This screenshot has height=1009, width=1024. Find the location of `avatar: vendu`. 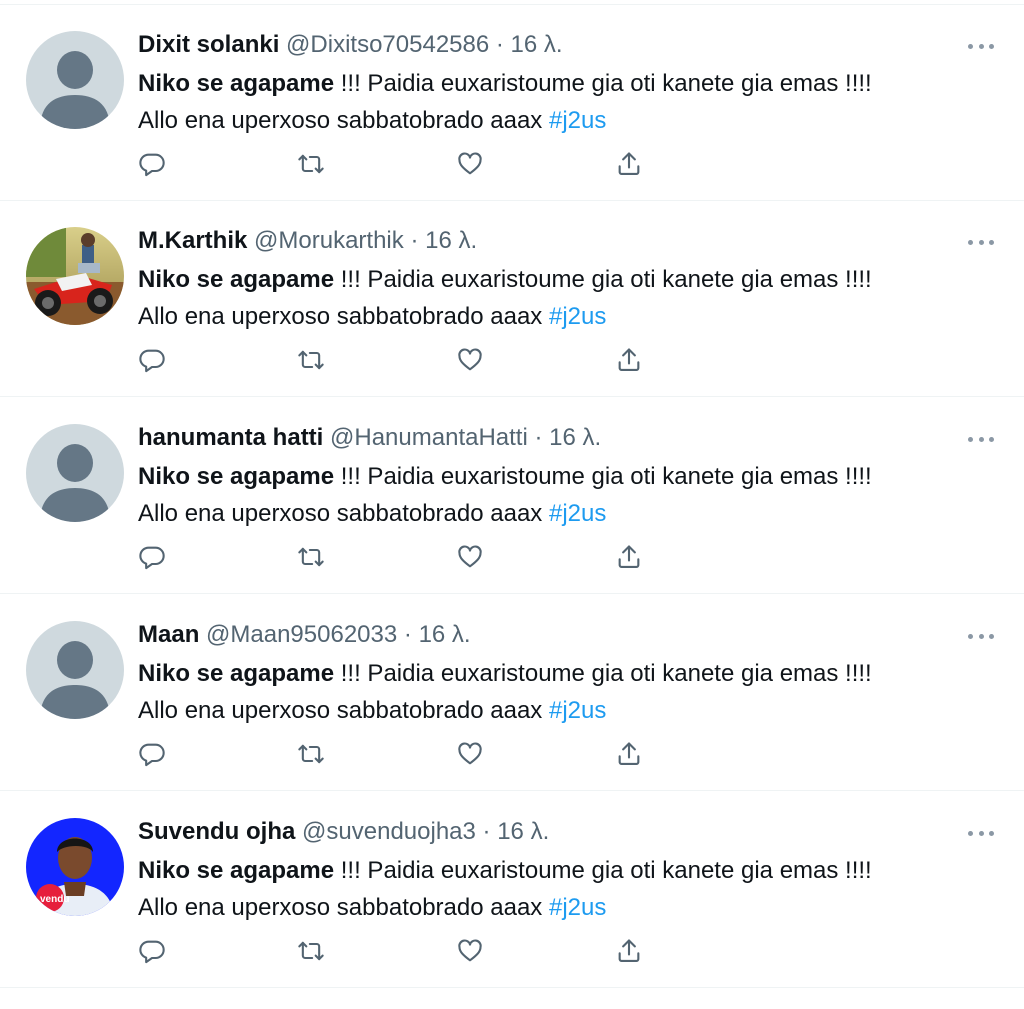

avatar: vendu is located at coordinates (75, 867).